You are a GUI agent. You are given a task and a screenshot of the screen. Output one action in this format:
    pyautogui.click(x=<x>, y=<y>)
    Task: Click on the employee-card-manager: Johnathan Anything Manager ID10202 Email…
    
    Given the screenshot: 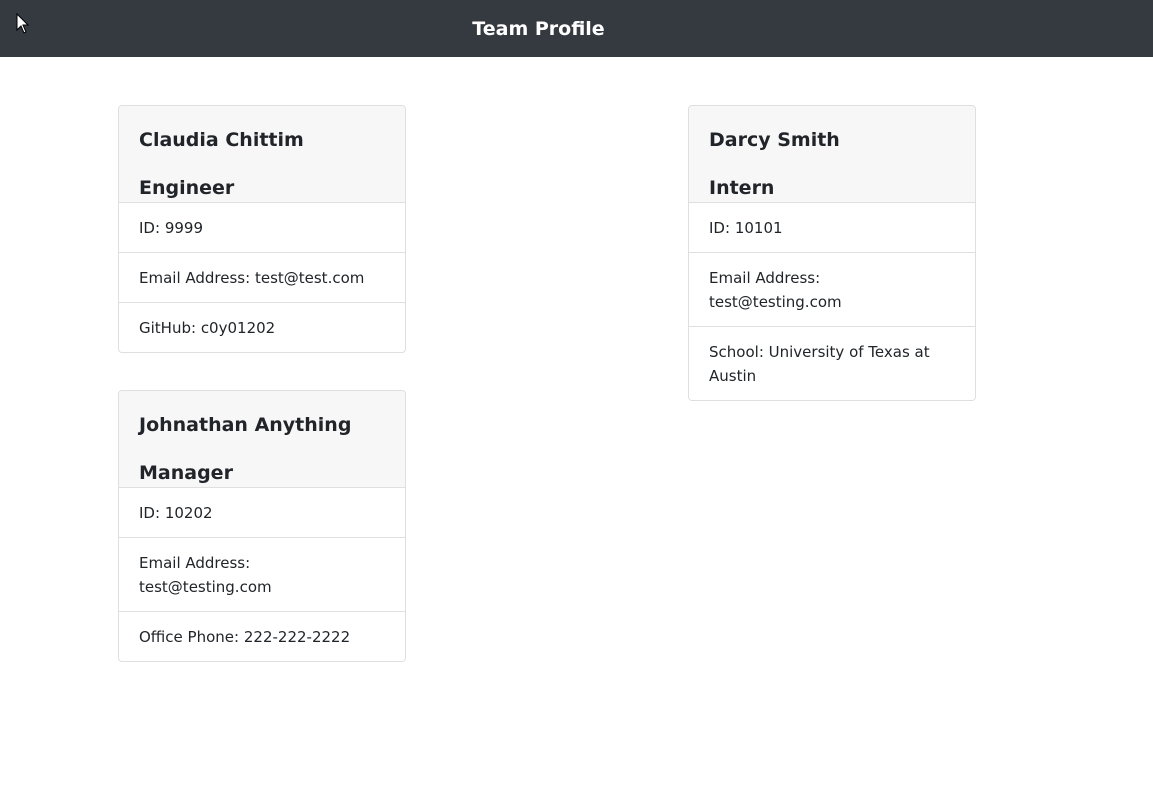 What is the action you would take?
    pyautogui.click(x=262, y=526)
    